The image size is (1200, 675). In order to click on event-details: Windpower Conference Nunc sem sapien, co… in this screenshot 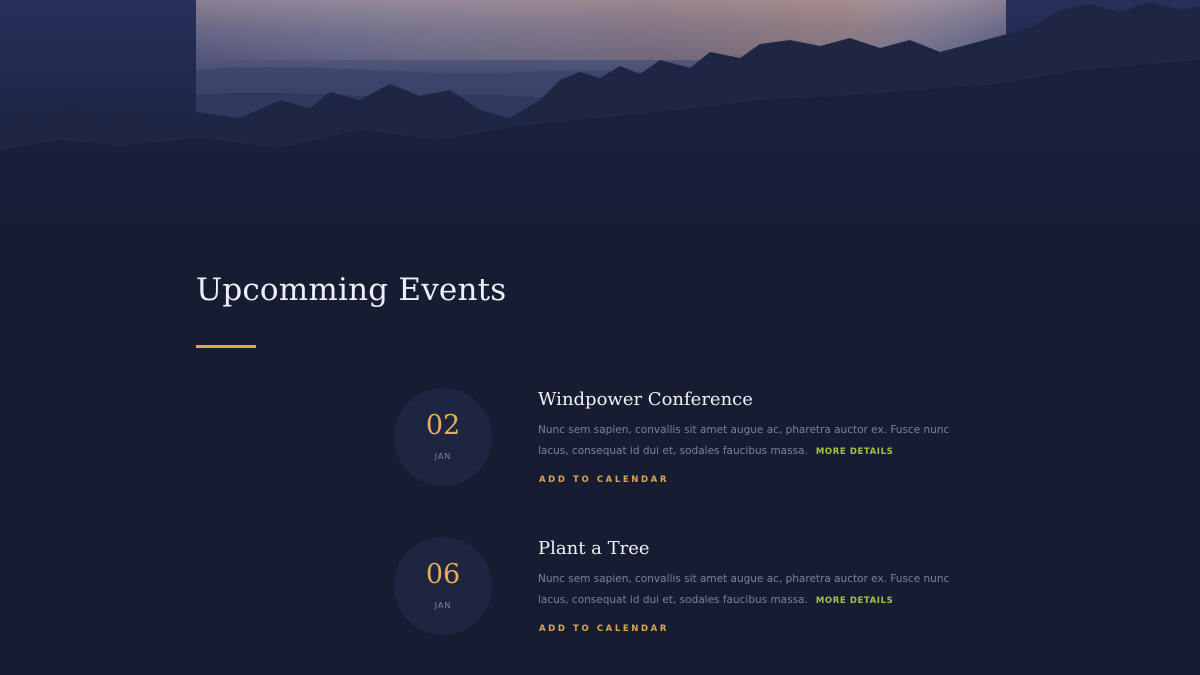, I will do `click(758, 437)`.